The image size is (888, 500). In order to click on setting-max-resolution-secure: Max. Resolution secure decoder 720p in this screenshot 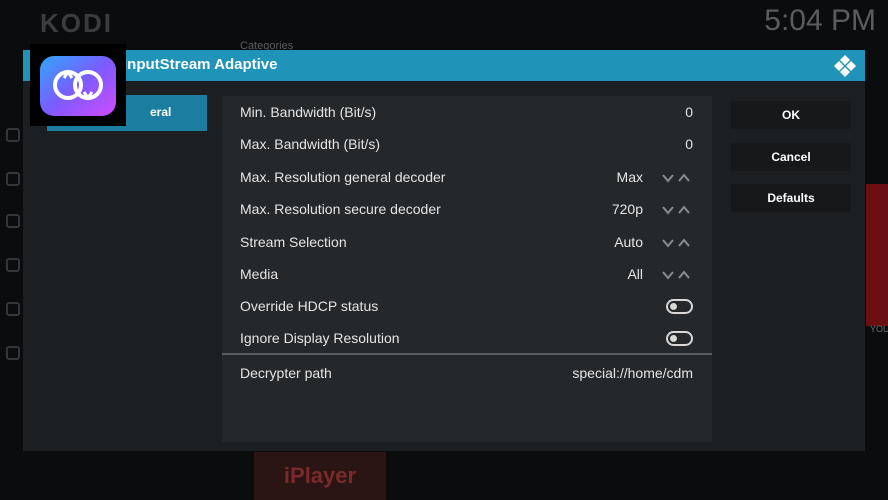, I will do `click(467, 209)`.